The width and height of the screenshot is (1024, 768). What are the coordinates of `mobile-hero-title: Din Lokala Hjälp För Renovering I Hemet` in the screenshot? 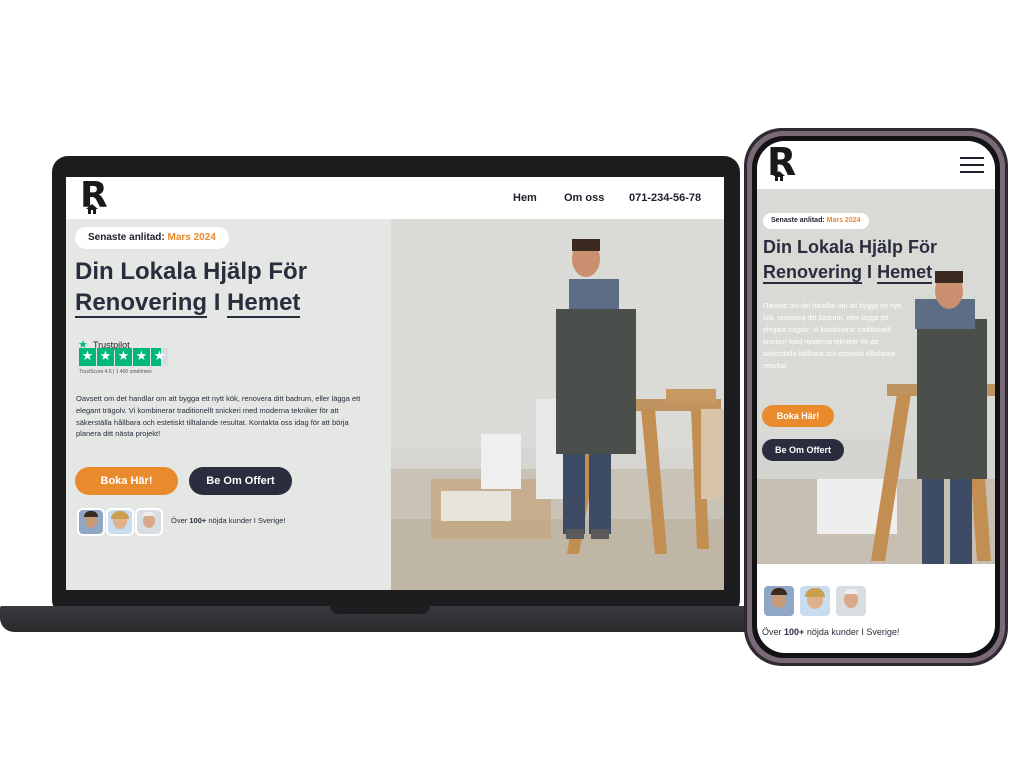 It's located at (850, 260).